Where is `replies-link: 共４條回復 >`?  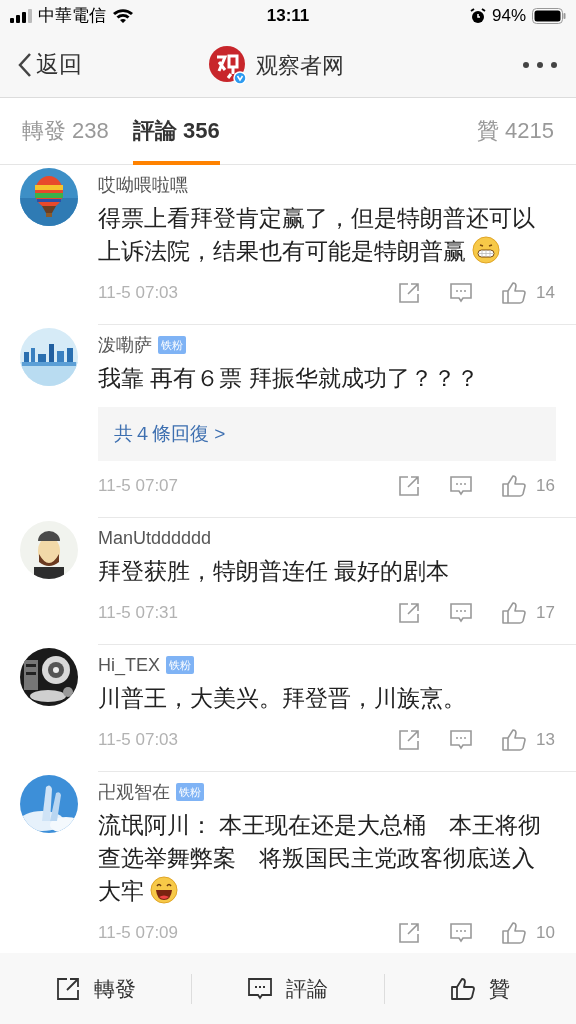 replies-link: 共４條回復 > is located at coordinates (327, 434).